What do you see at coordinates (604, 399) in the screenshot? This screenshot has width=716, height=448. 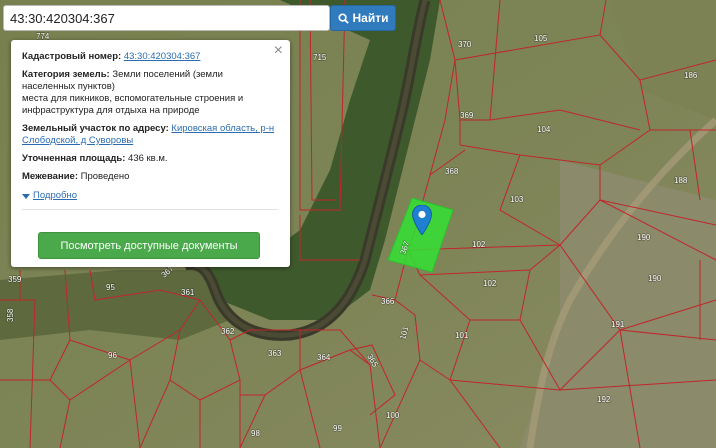 I see `parcel-label: 192` at bounding box center [604, 399].